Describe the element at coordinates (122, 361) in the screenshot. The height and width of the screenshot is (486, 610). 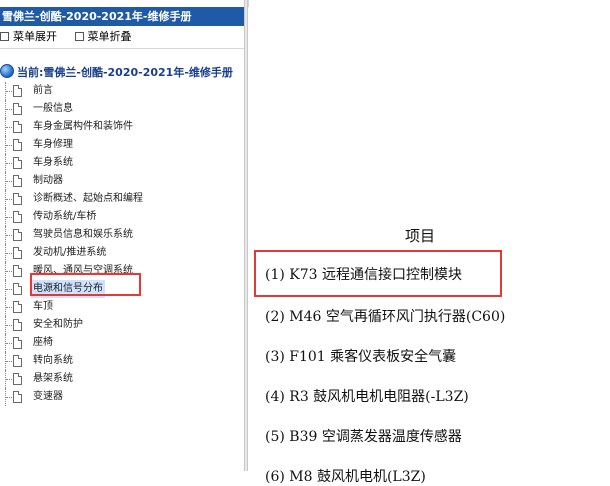
I see `tree-item: 转向系统` at that location.